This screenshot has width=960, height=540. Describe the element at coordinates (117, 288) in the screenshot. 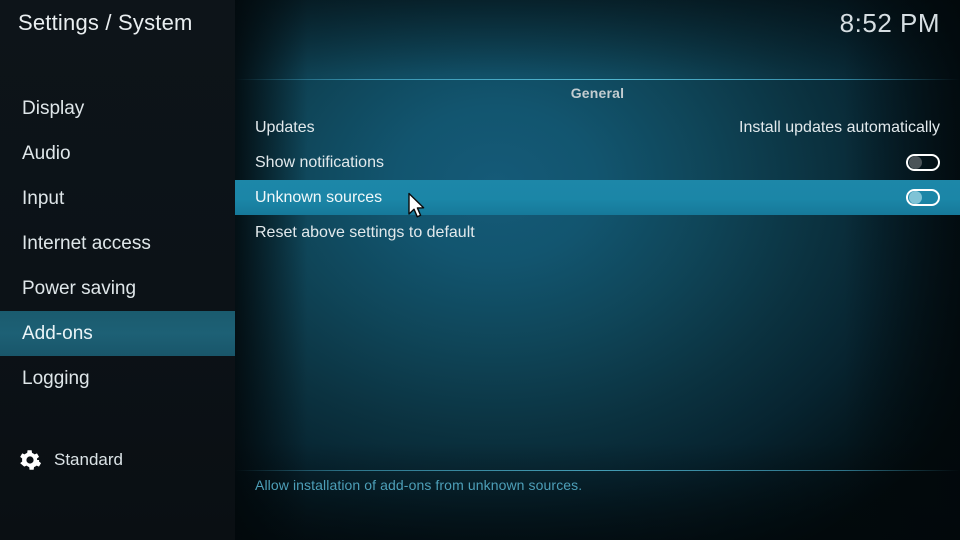

I see `sidebar-item-power-saving: Power saving` at that location.